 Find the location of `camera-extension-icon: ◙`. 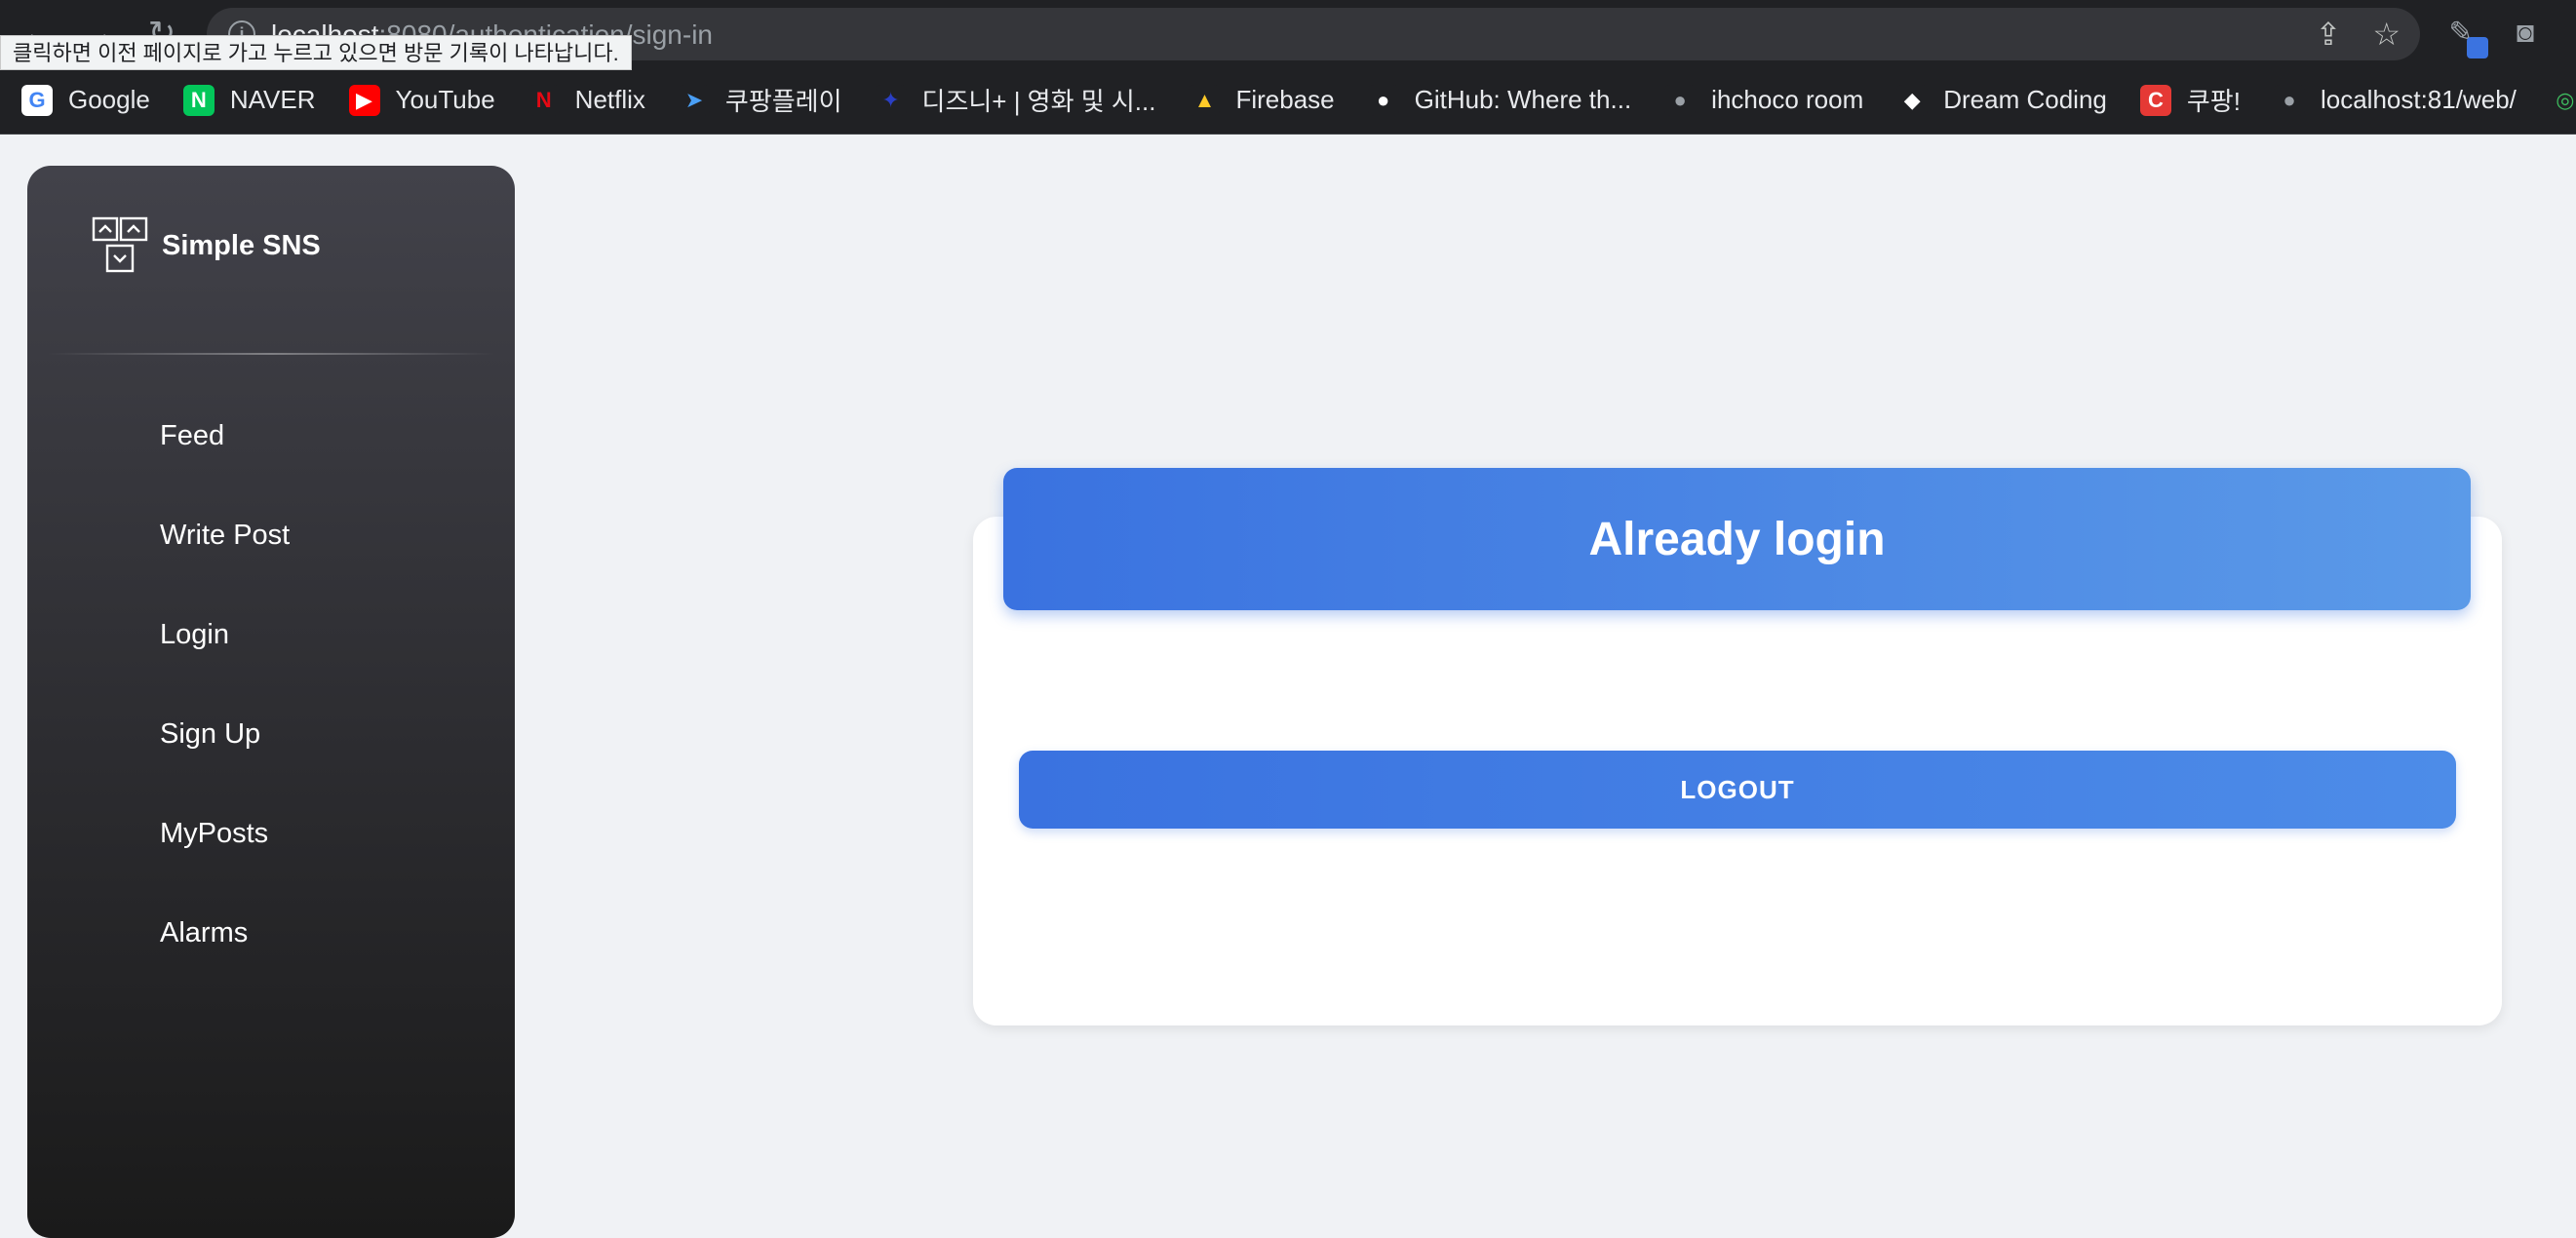

camera-extension-icon: ◙ is located at coordinates (2525, 33).